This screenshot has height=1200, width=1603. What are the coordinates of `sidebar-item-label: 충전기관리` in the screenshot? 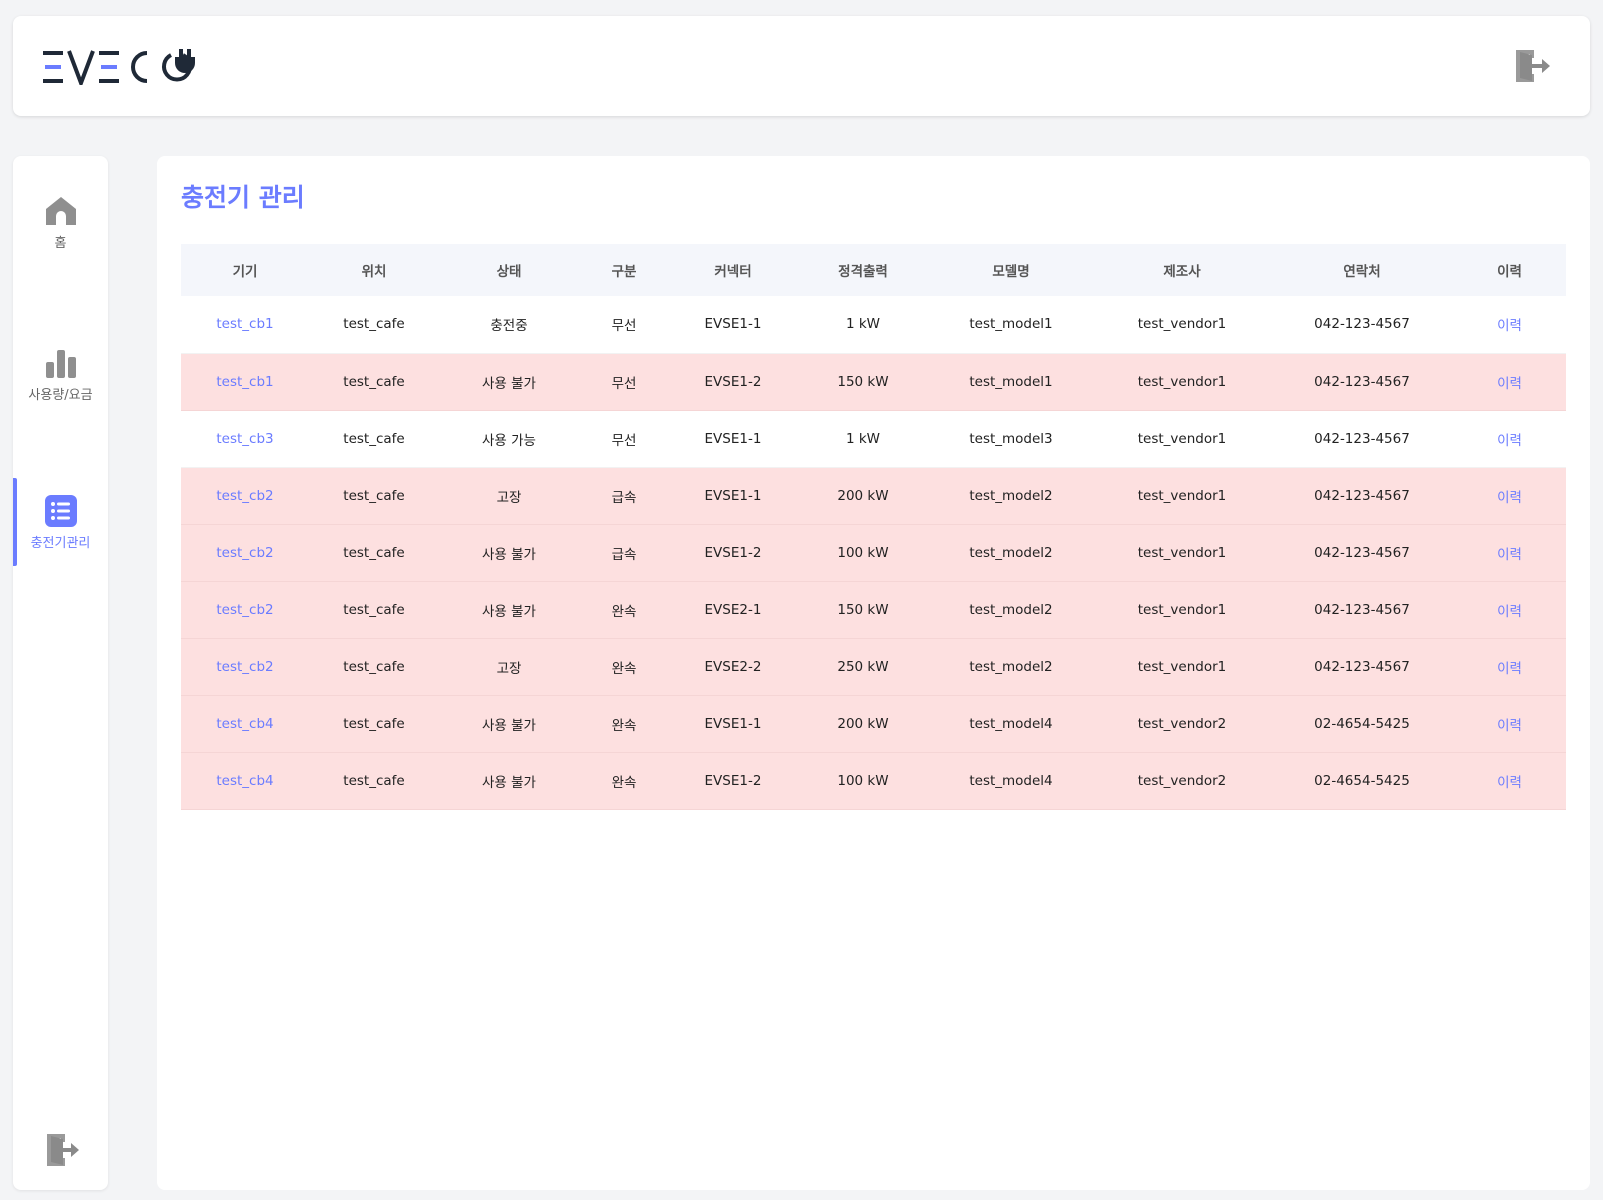 It's located at (60, 543).